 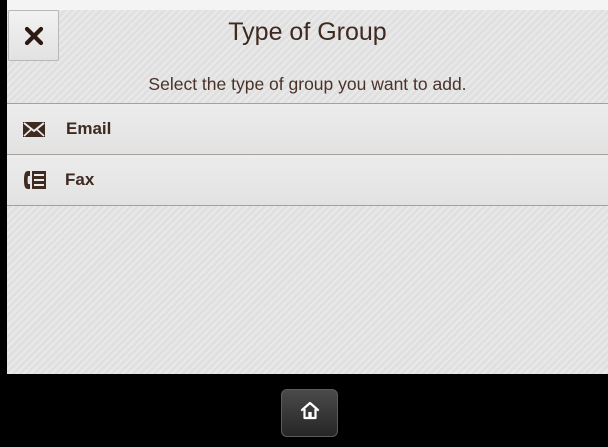 I want to click on option-email: Email, so click(x=307, y=129).